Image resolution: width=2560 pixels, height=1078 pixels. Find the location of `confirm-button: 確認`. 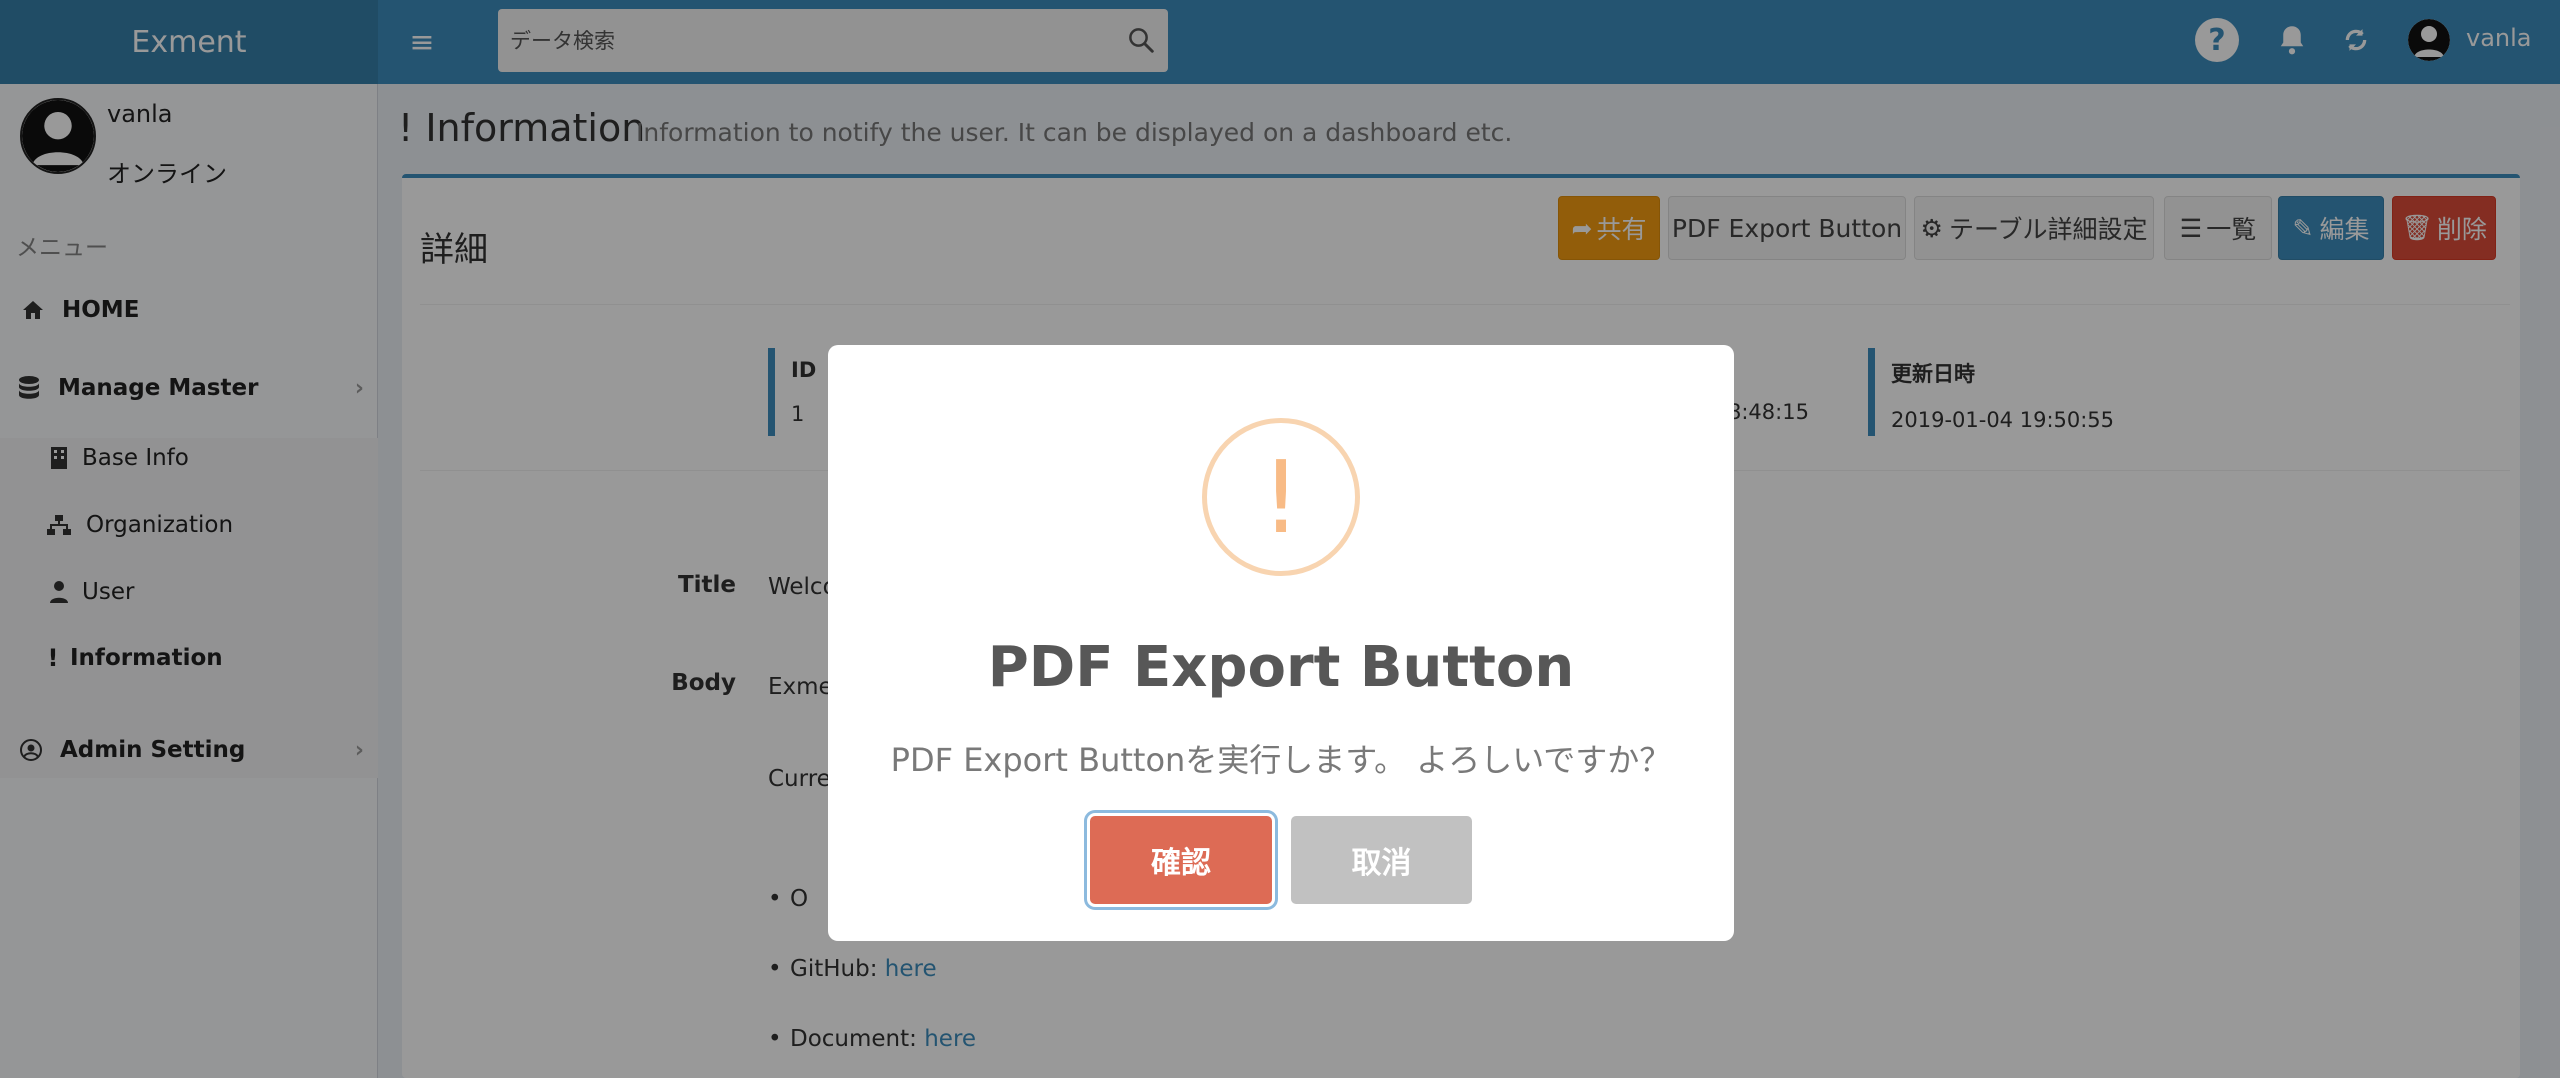

confirm-button: 確認 is located at coordinates (1181, 860).